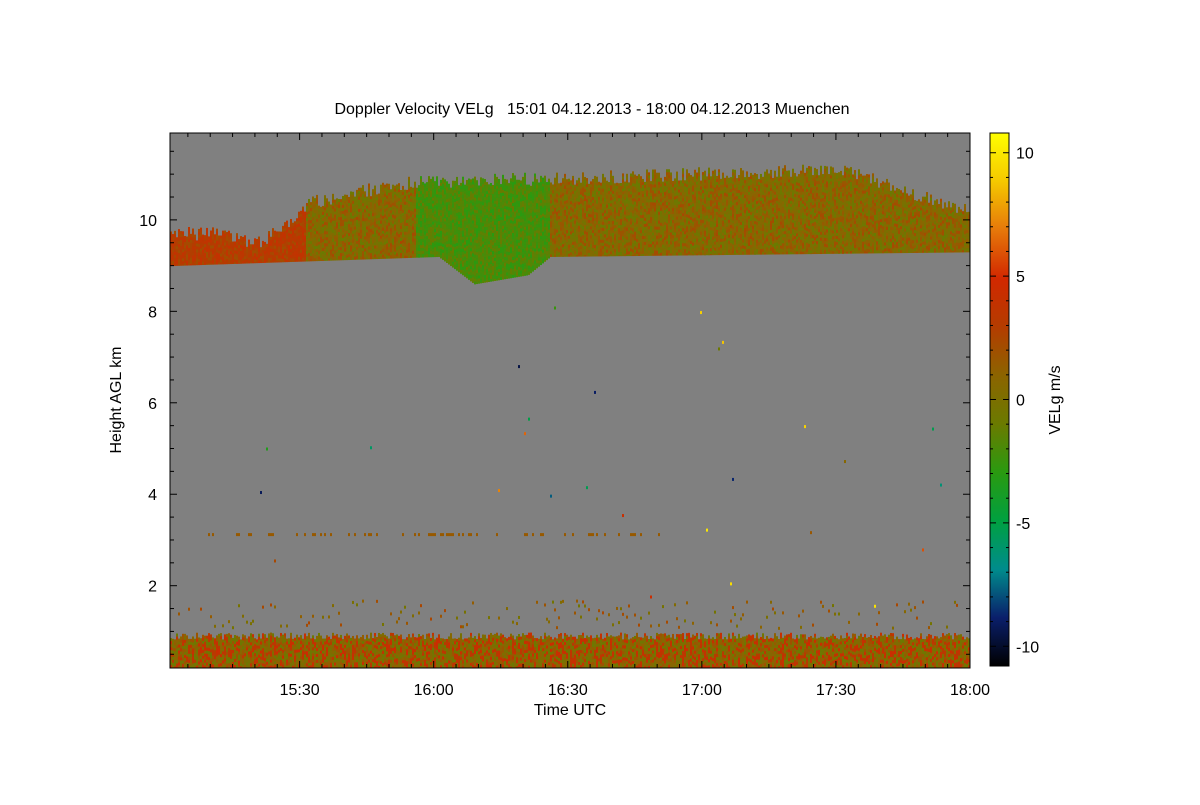 The width and height of the screenshot is (1200, 805). I want to click on velocity-cell-aerosol, so click(435, 534).